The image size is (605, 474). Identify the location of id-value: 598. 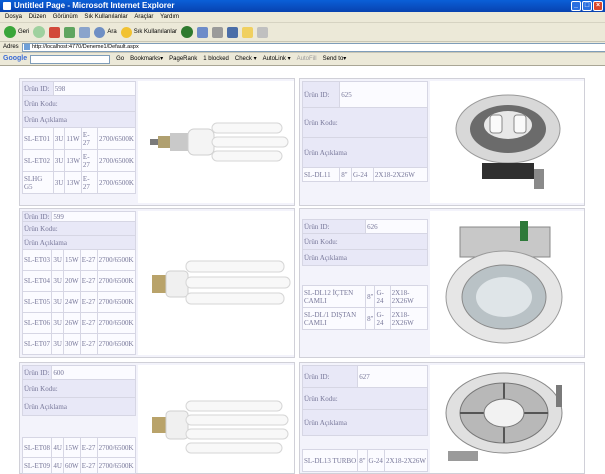
(94, 88).